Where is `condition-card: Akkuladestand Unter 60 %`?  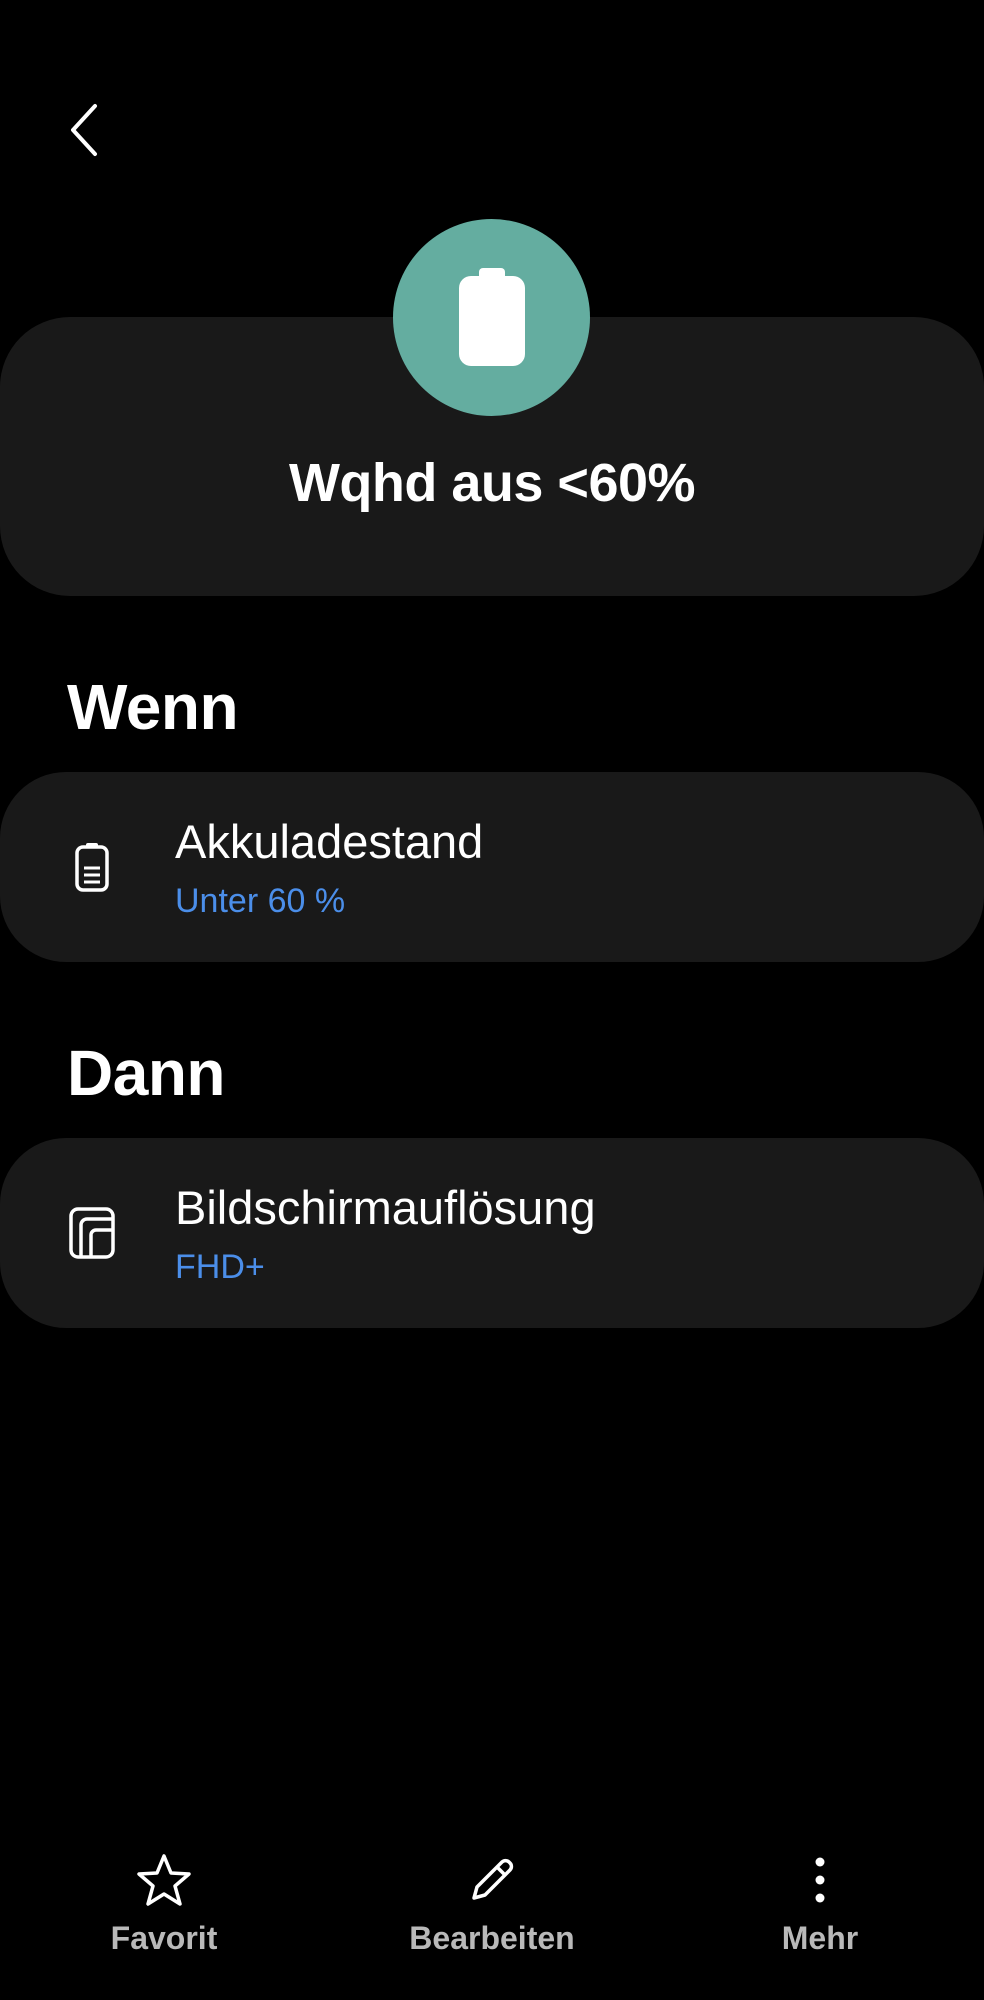
condition-card: Akkuladestand Unter 60 % is located at coordinates (492, 867).